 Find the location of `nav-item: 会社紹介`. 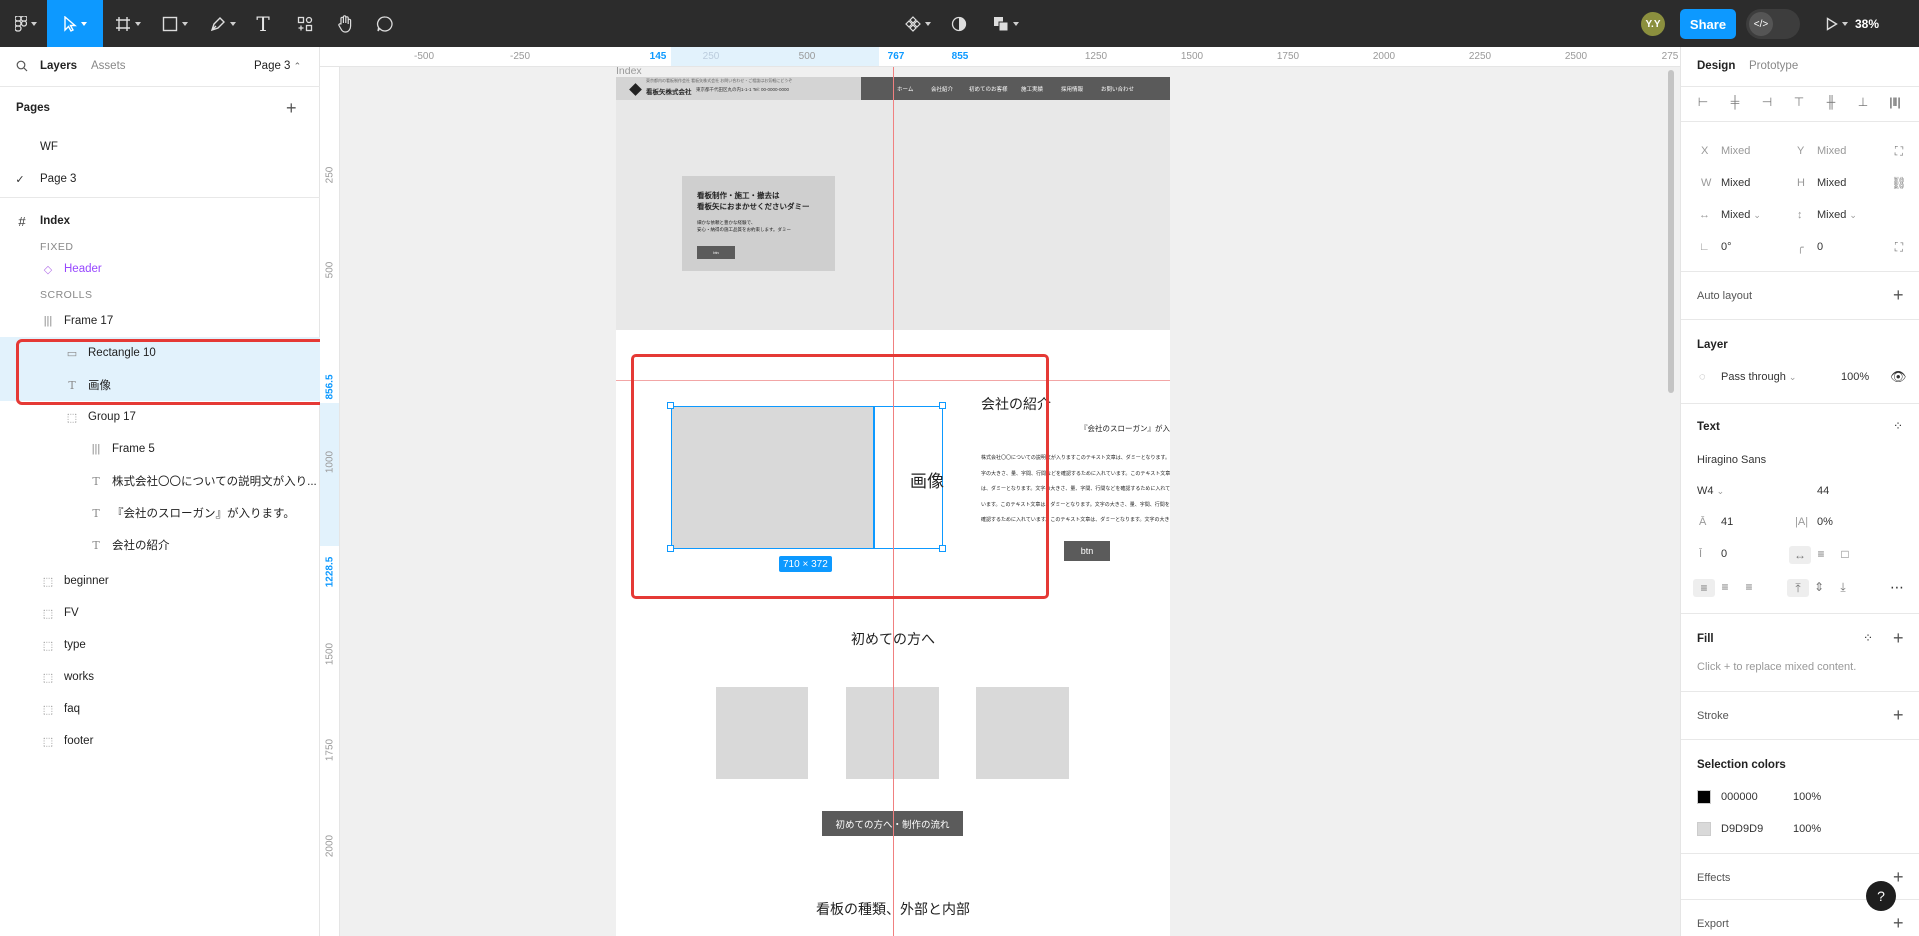

nav-item: 会社紹介 is located at coordinates (942, 89).